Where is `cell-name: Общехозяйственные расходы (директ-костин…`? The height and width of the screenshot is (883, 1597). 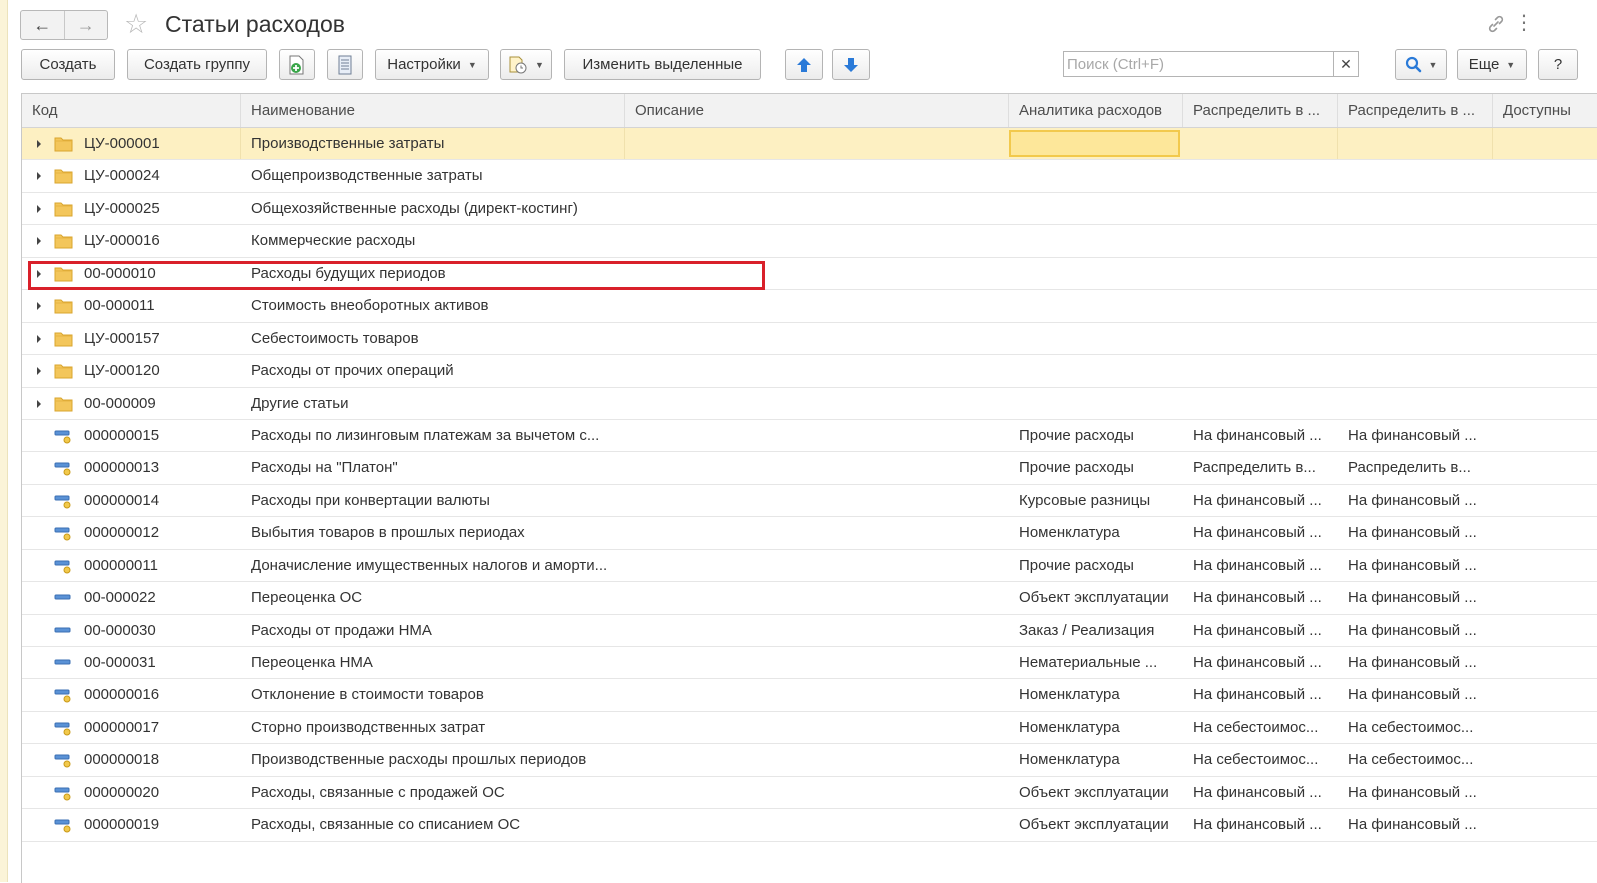
cell-name: Общехозяйственные расходы (директ-костин… is located at coordinates (414, 208).